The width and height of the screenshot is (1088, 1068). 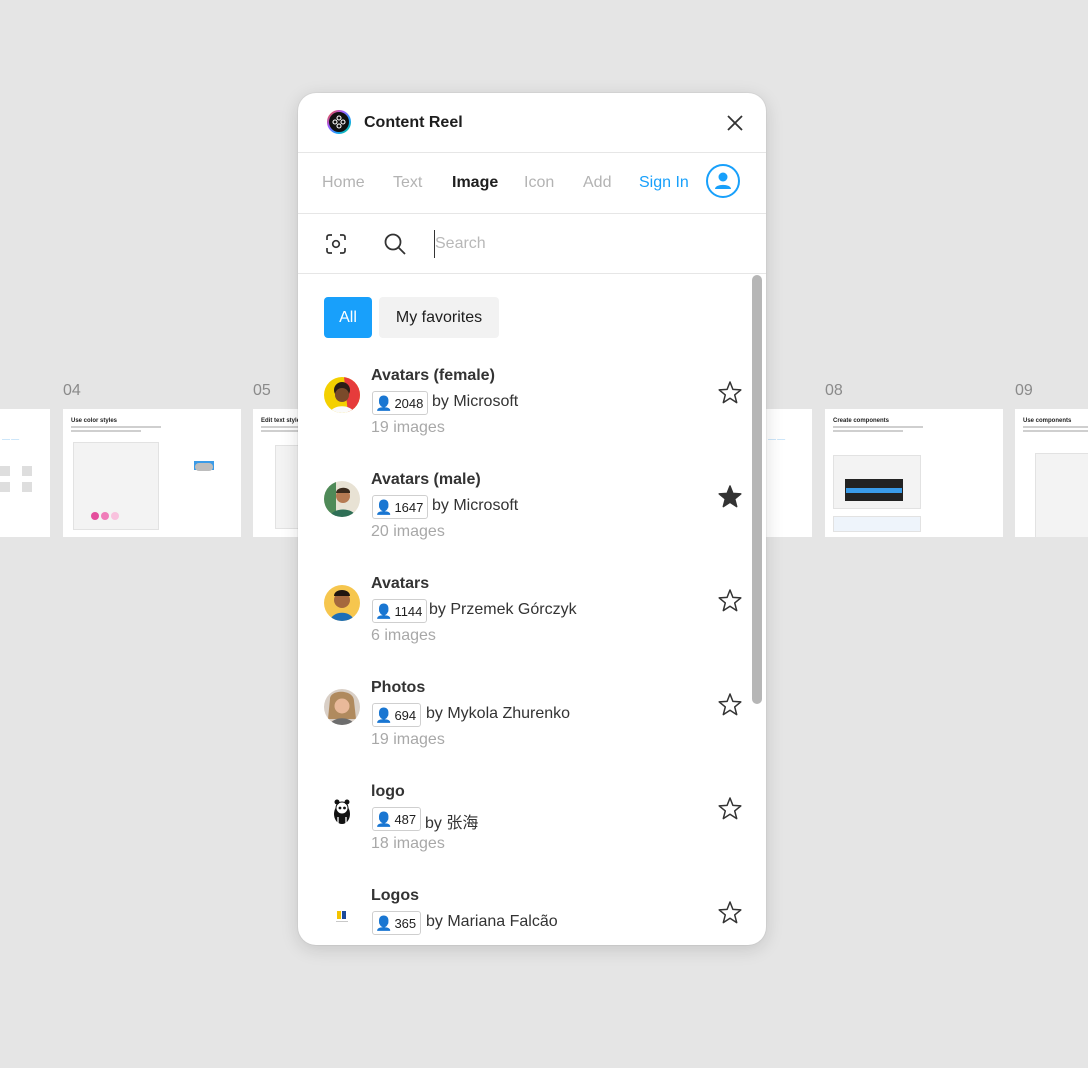 I want to click on canvas-frame-partial: —— ——, so click(x=789, y=473).